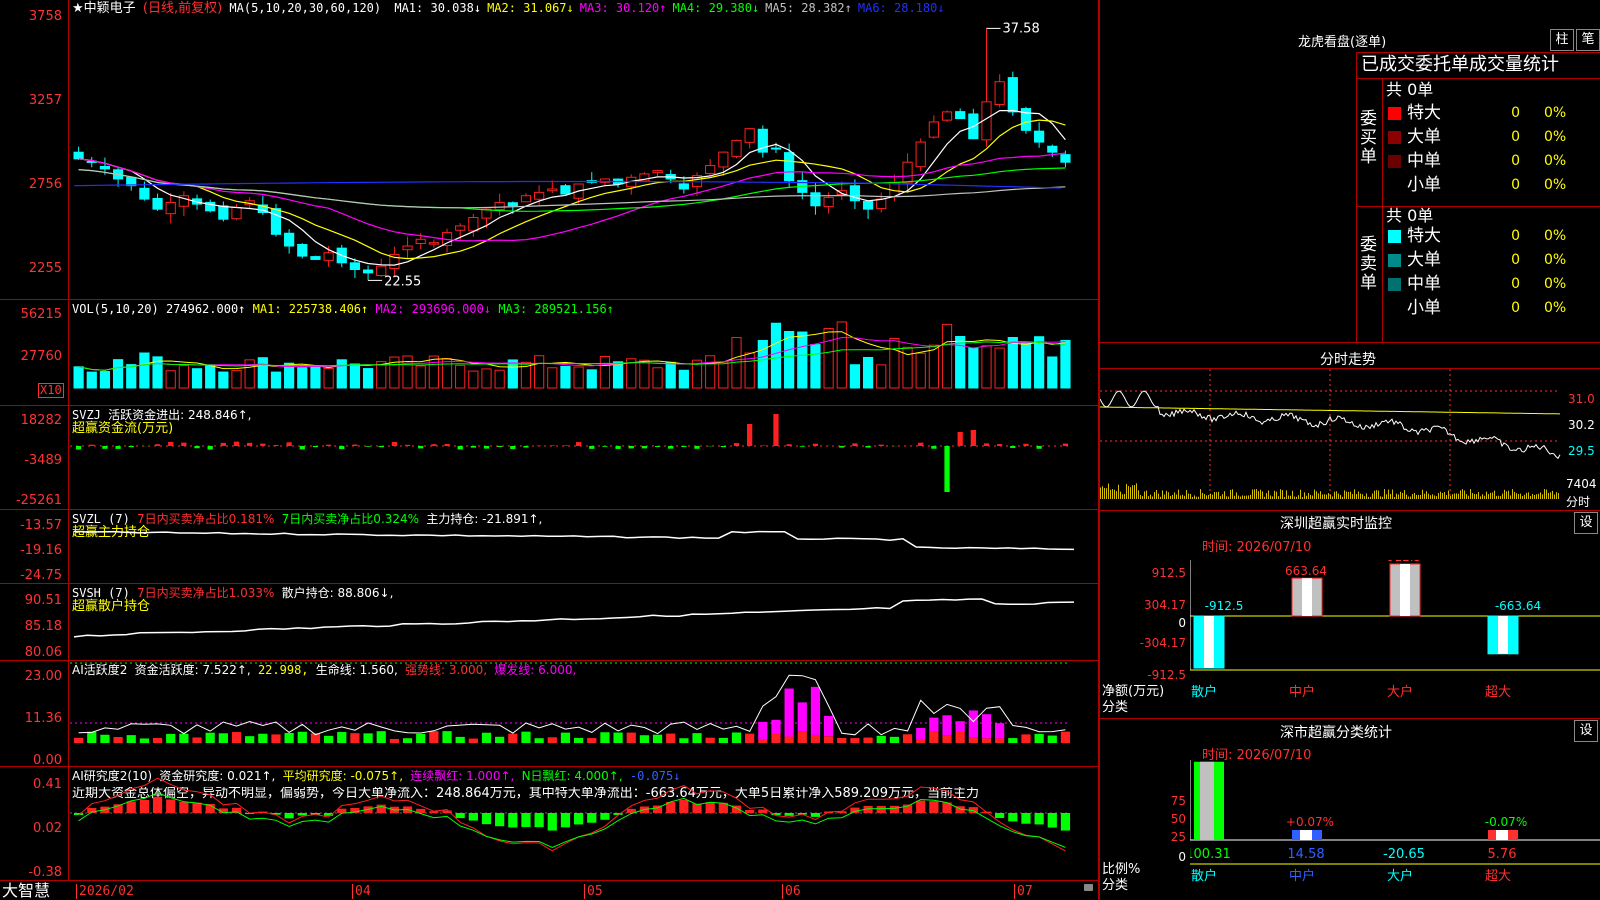 The image size is (1600, 900). What do you see at coordinates (1581, 451) in the screenshot?
I see `intraday-tick: 29.5` at bounding box center [1581, 451].